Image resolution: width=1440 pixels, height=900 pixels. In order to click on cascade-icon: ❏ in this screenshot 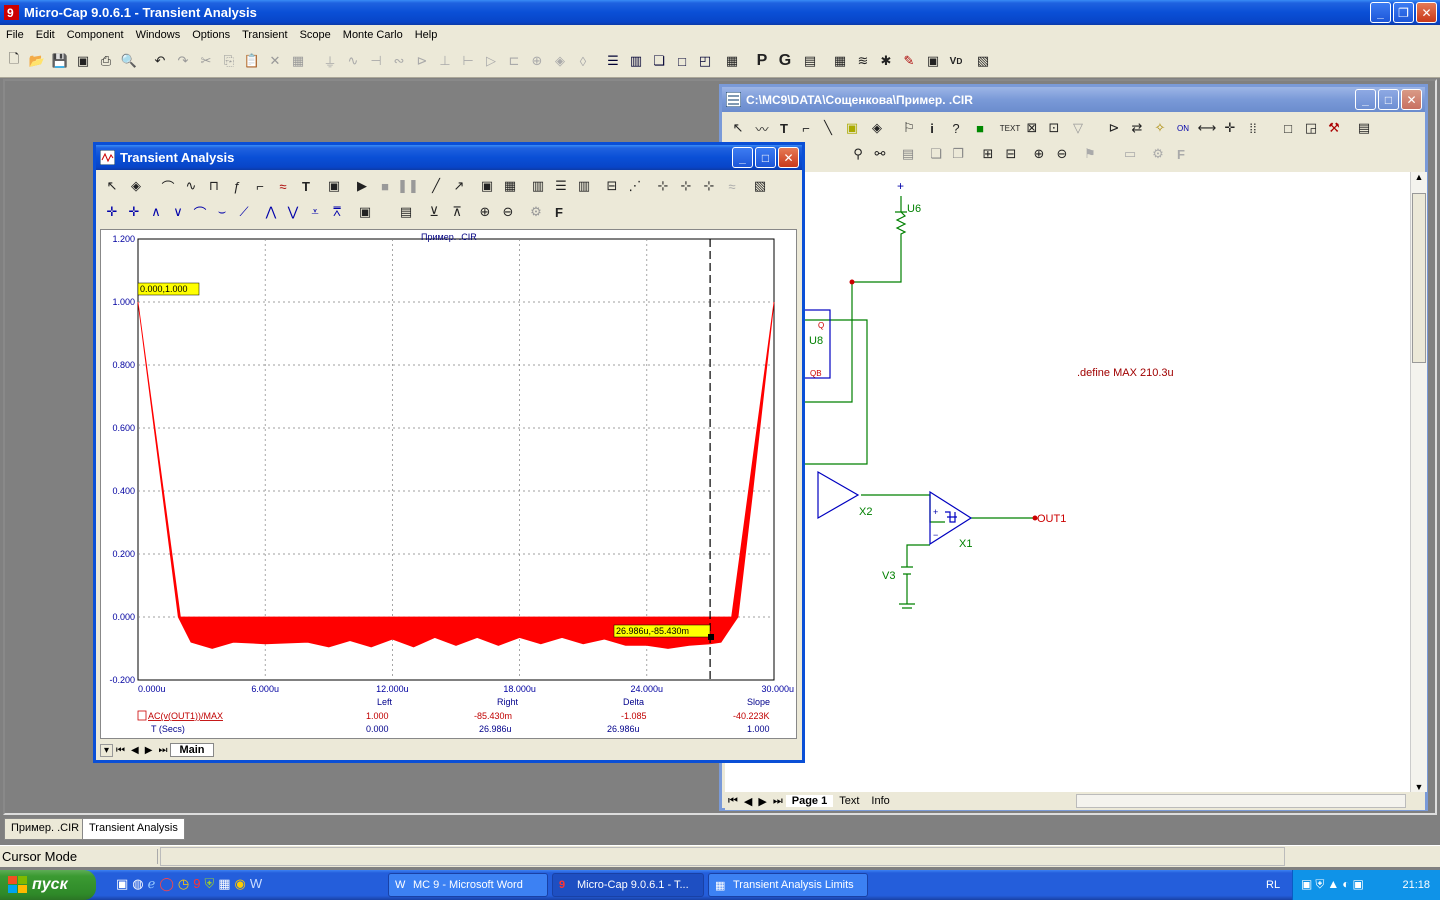, I will do `click(659, 61)`.